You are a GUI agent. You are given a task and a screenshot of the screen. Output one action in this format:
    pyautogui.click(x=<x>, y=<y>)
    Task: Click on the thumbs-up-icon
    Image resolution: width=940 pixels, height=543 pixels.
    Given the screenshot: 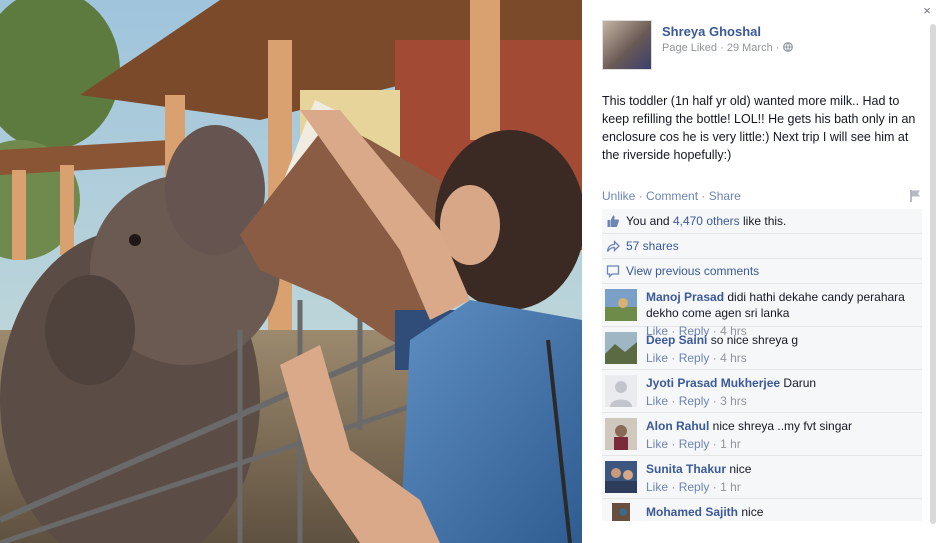 What is the action you would take?
    pyautogui.click(x=613, y=221)
    